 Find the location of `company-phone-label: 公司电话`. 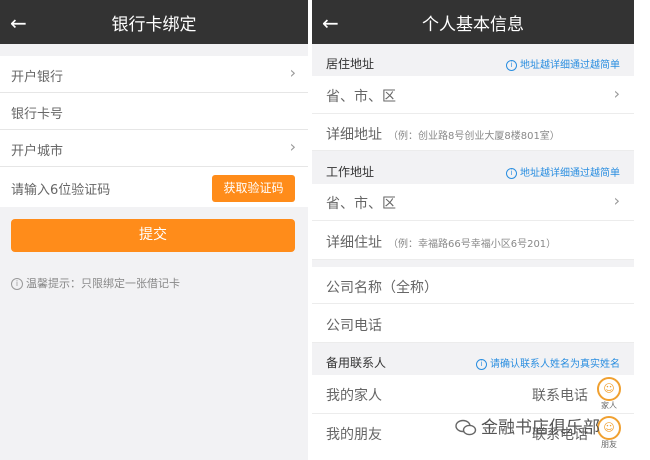

company-phone-label: 公司电话 is located at coordinates (354, 326).